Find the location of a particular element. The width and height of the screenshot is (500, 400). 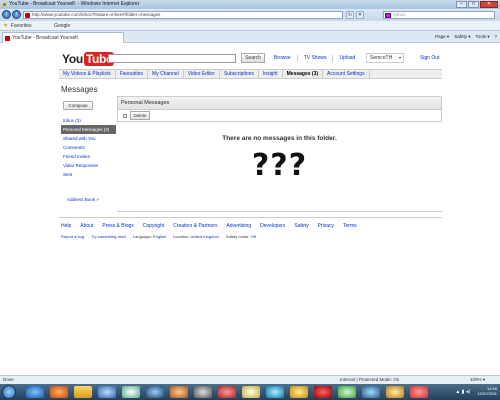

ie-logo-icon is located at coordinates (4, 4).